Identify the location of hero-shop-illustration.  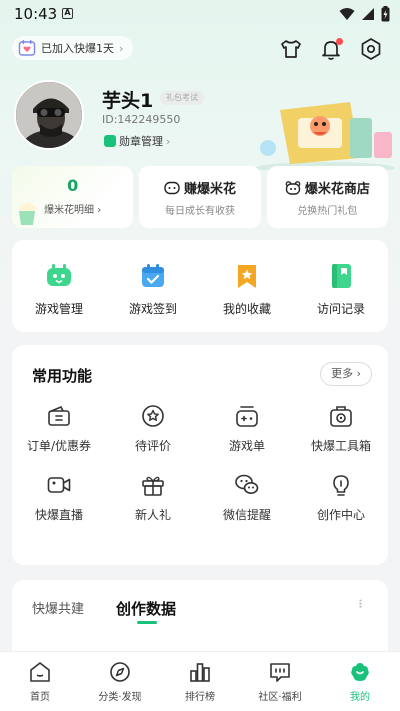
(325, 136).